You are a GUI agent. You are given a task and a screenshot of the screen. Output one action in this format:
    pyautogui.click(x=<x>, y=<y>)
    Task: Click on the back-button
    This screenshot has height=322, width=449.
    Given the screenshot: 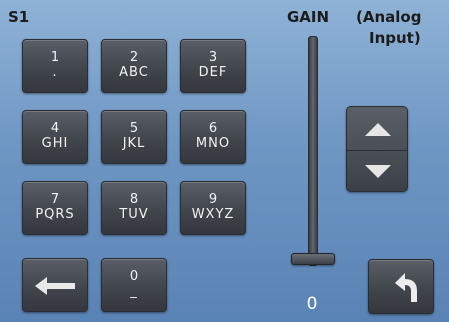 What is the action you would take?
    pyautogui.click(x=401, y=286)
    